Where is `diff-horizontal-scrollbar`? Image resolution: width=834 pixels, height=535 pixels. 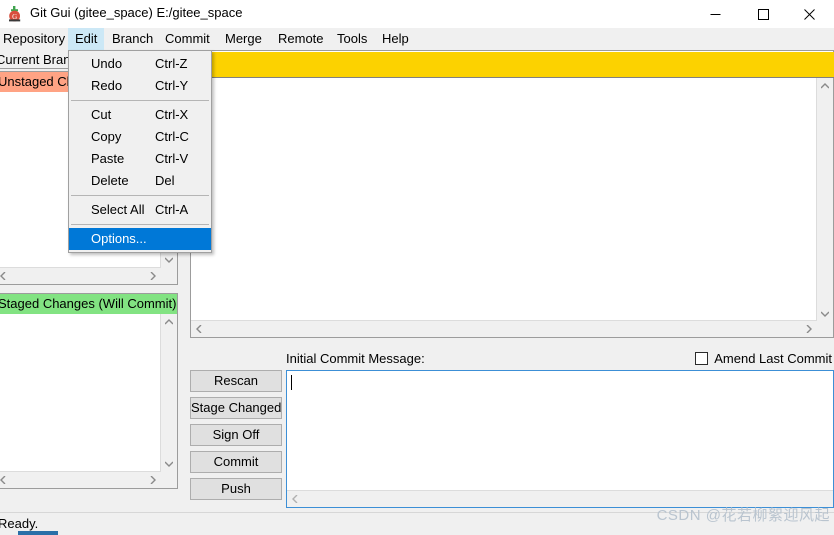 diff-horizontal-scrollbar is located at coordinates (504, 328).